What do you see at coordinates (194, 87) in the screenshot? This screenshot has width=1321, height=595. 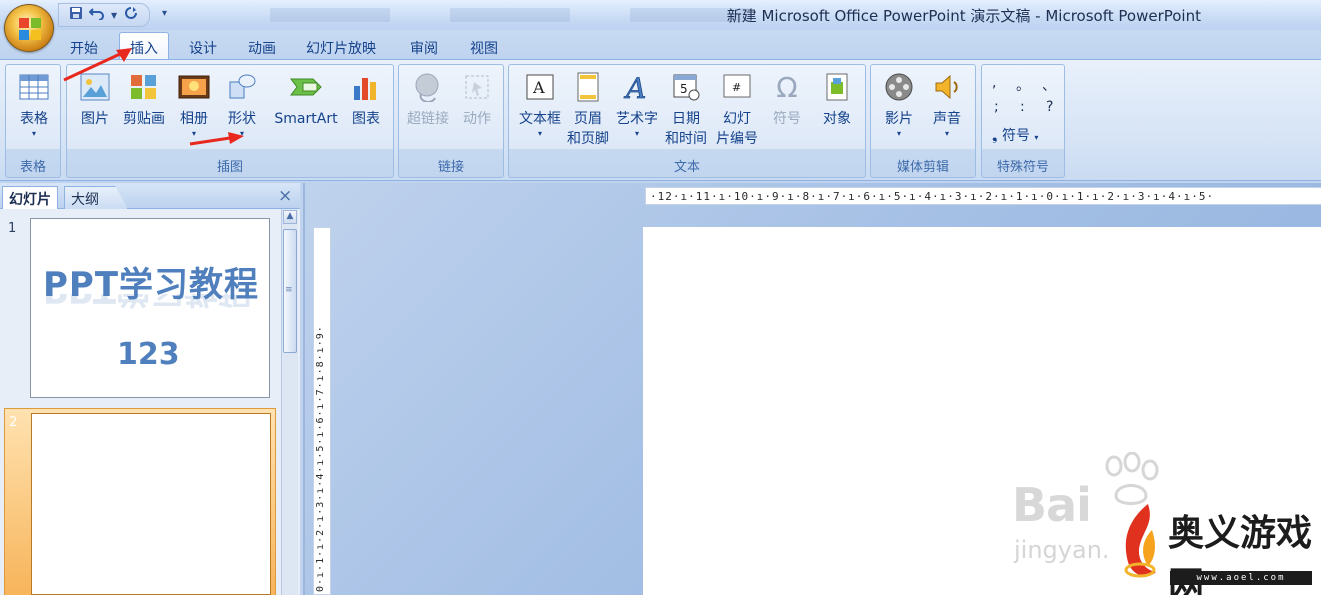 I see `photo-album-icon` at bounding box center [194, 87].